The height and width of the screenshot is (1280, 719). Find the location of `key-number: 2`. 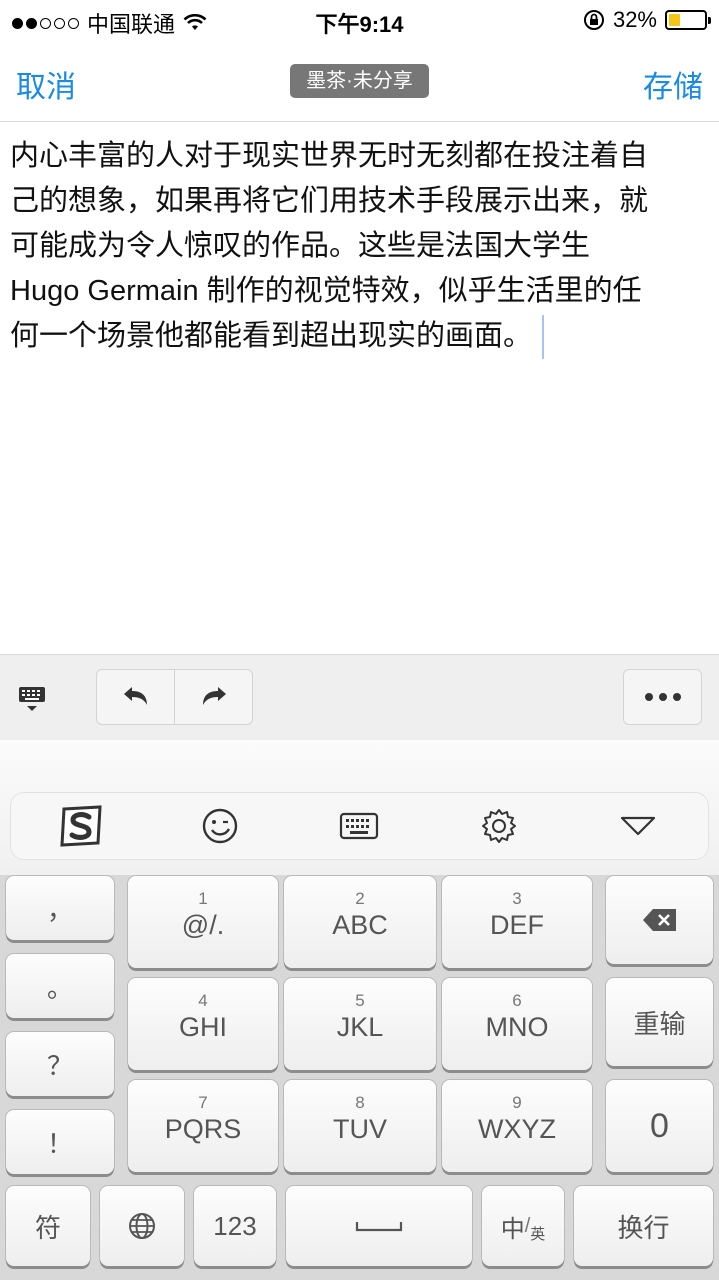

key-number: 2 is located at coordinates (360, 898).